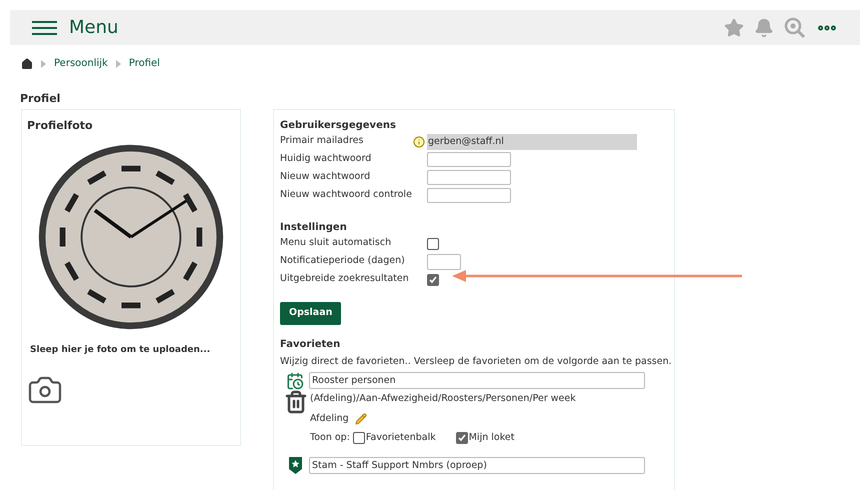 The width and height of the screenshot is (860, 490). Describe the element at coordinates (477, 465) in the screenshot. I see `favorite-name-field: Stam - Staff Support Nmbrs (oproep)` at that location.